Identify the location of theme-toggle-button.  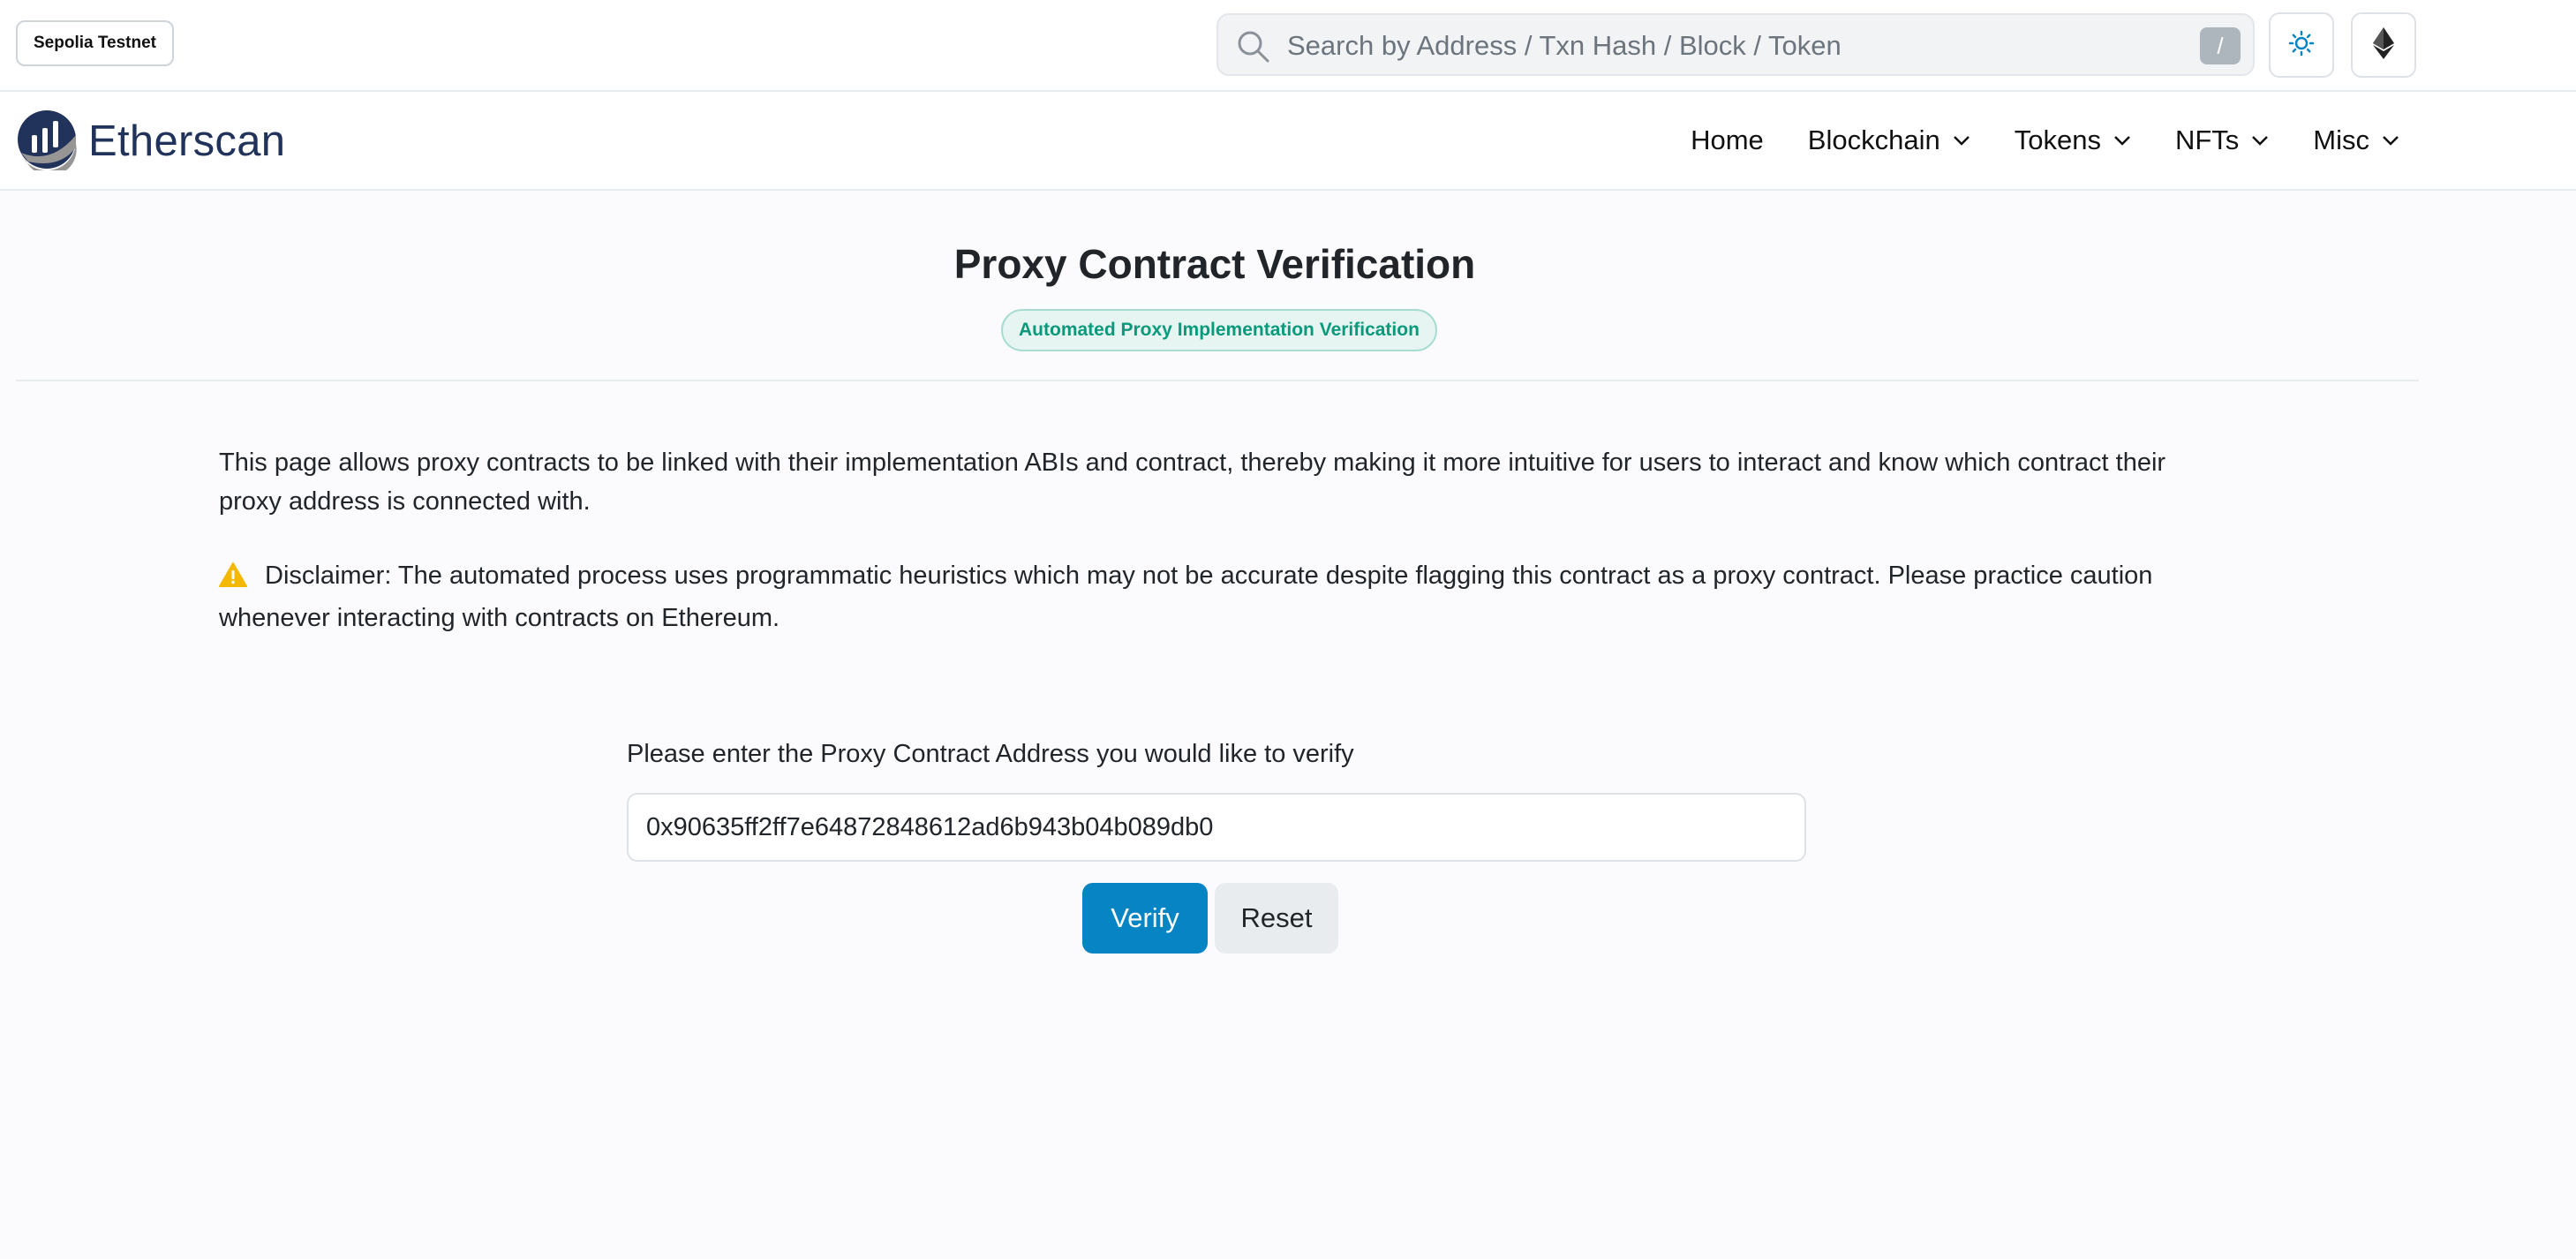
(2302, 45).